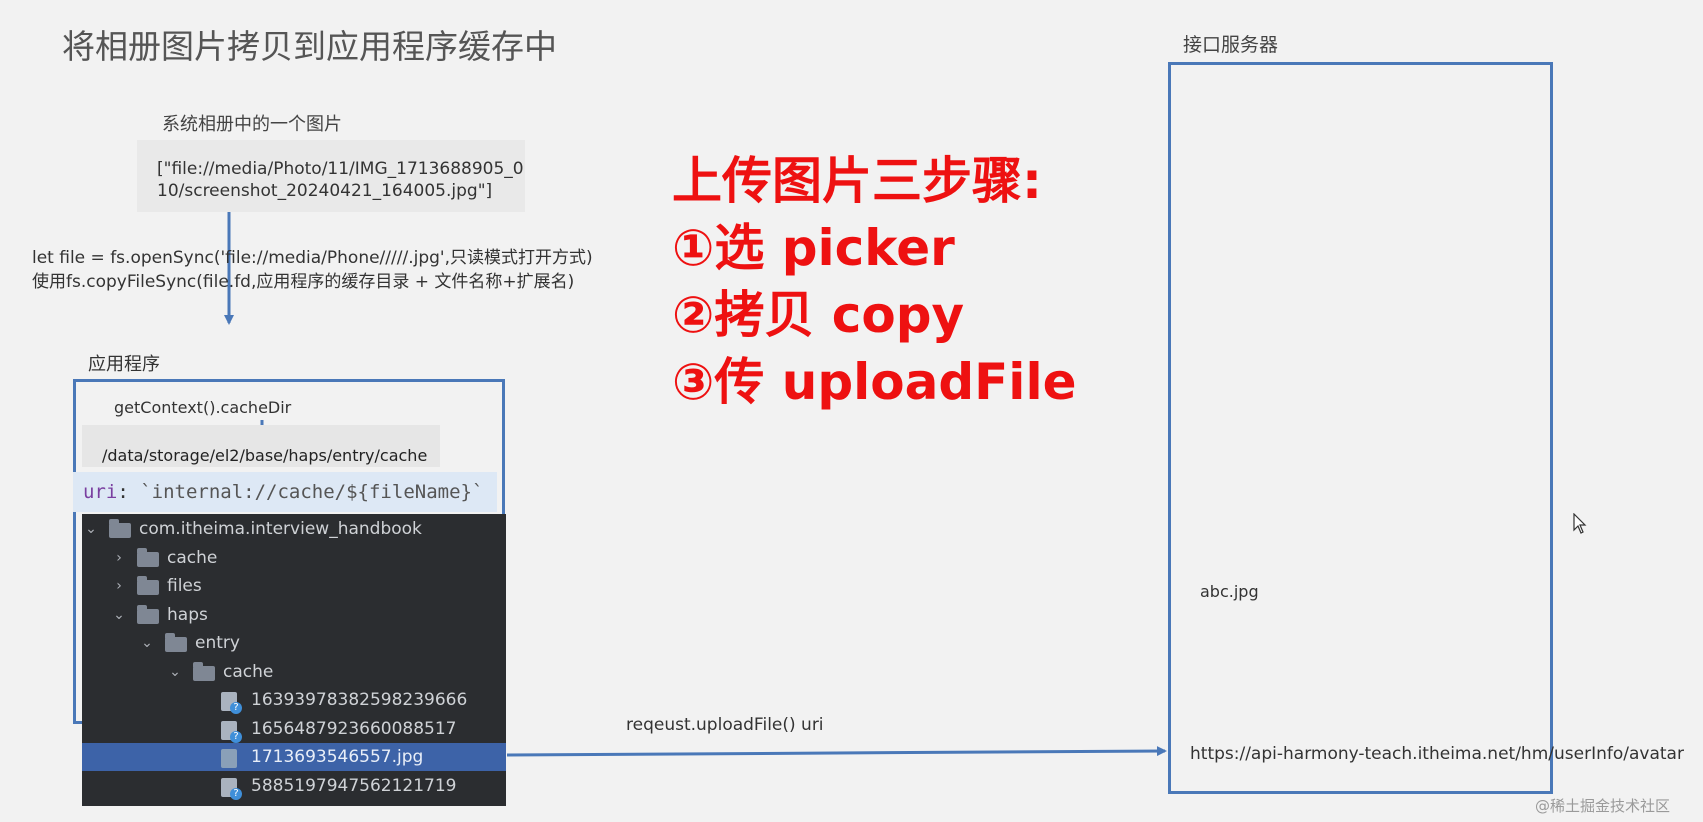  I want to click on tree-row: › cache, so click(294, 558).